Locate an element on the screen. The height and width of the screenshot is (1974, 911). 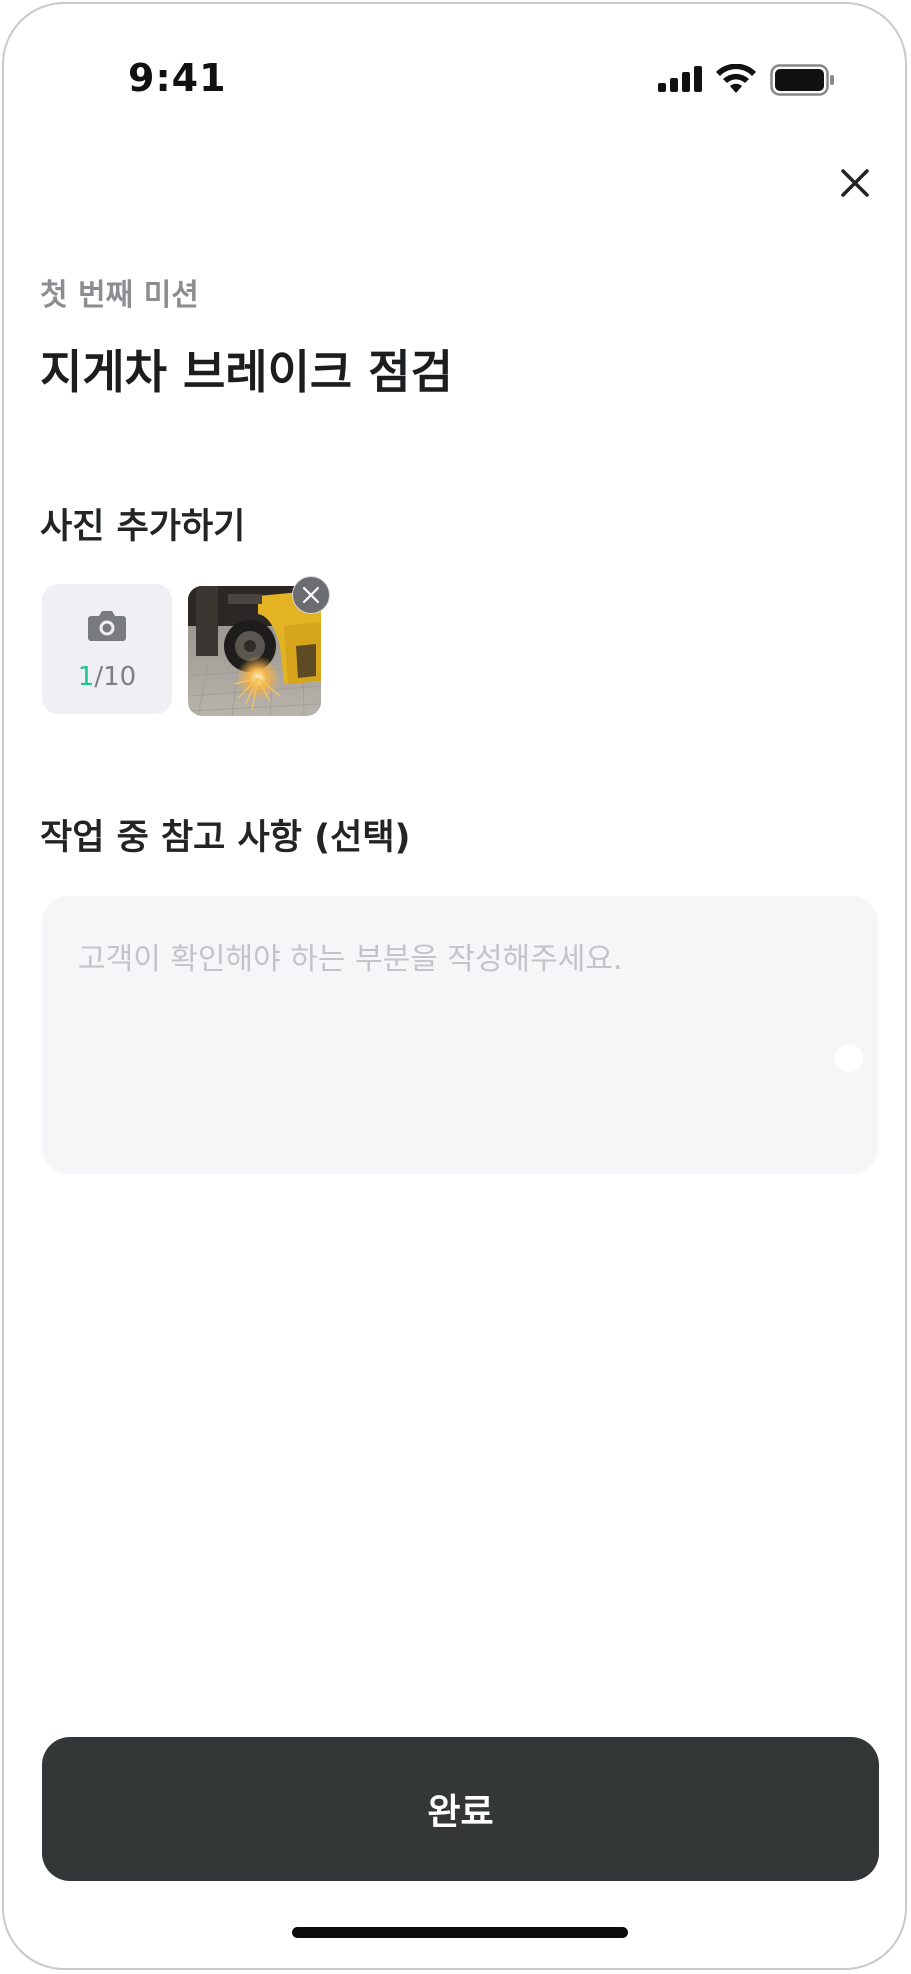
status-icons is located at coordinates (749, 80).